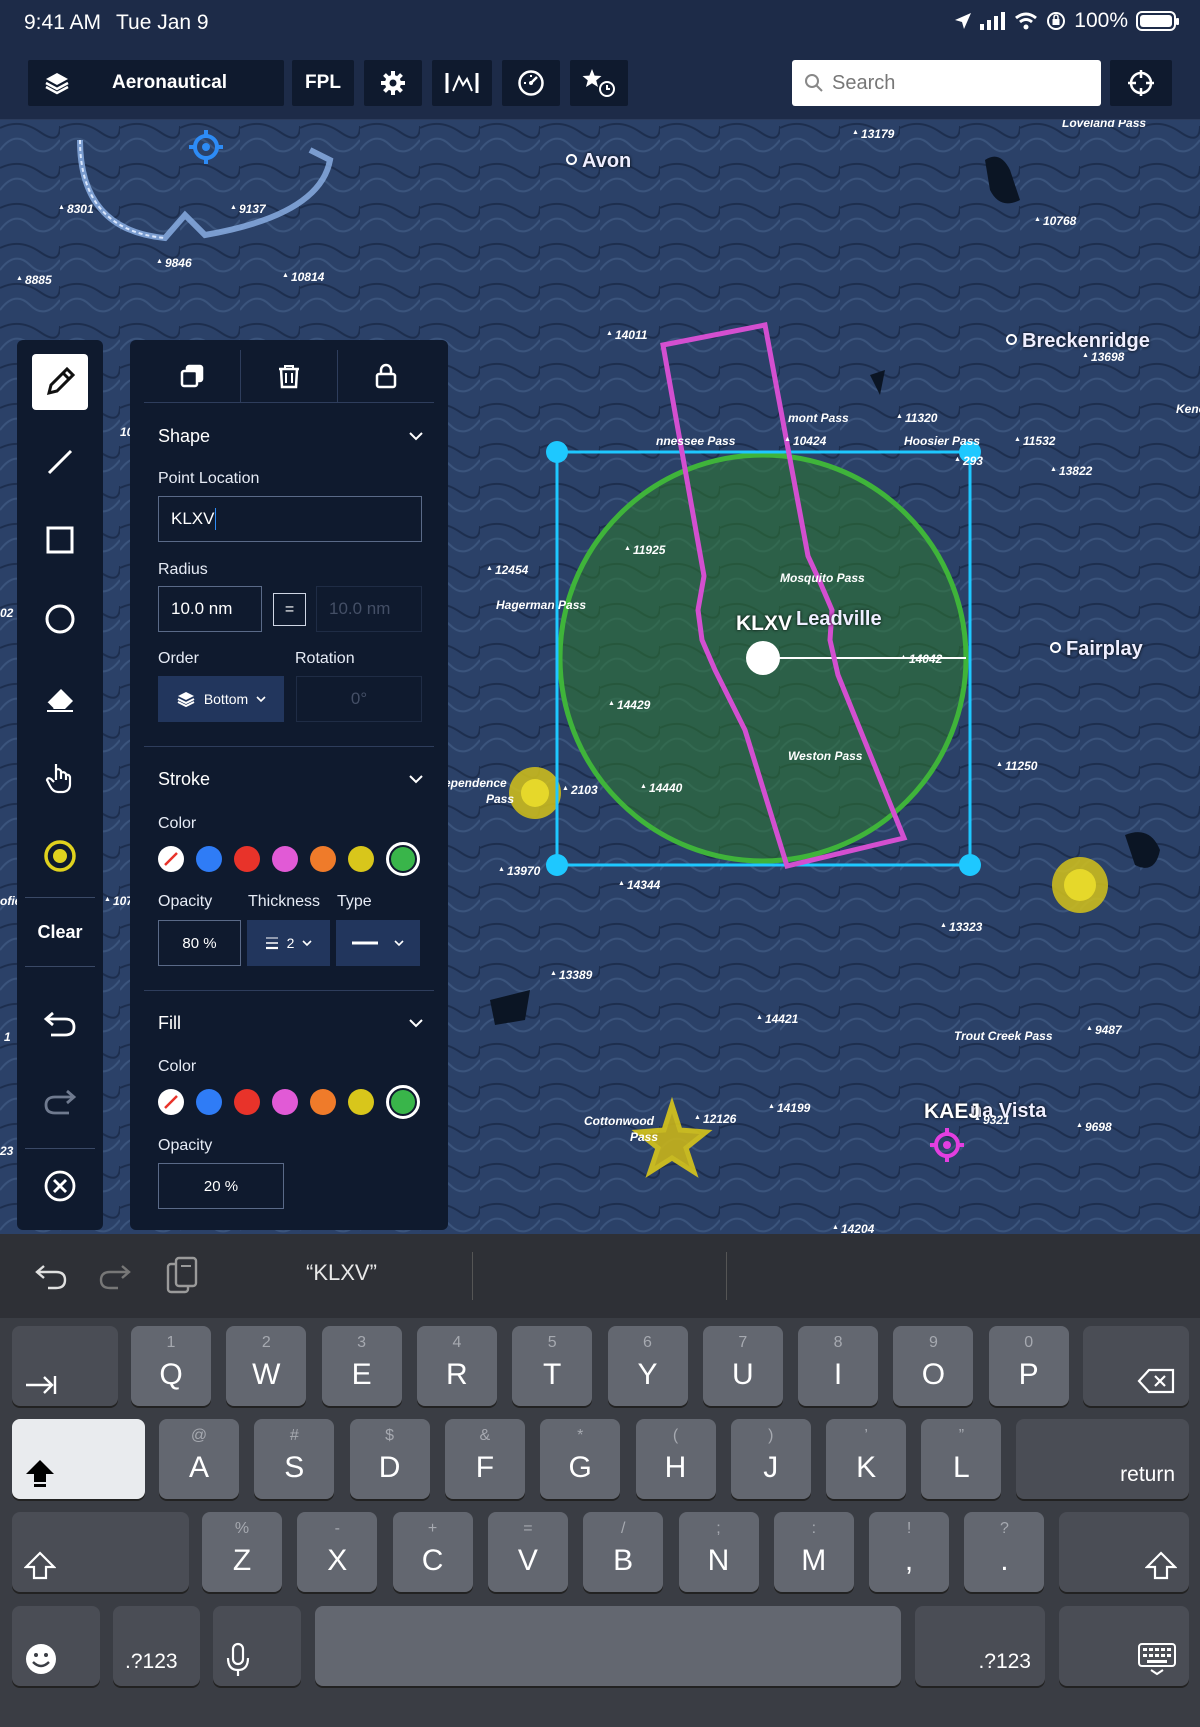  What do you see at coordinates (266, 1366) in the screenshot?
I see `letter-key: 2W` at bounding box center [266, 1366].